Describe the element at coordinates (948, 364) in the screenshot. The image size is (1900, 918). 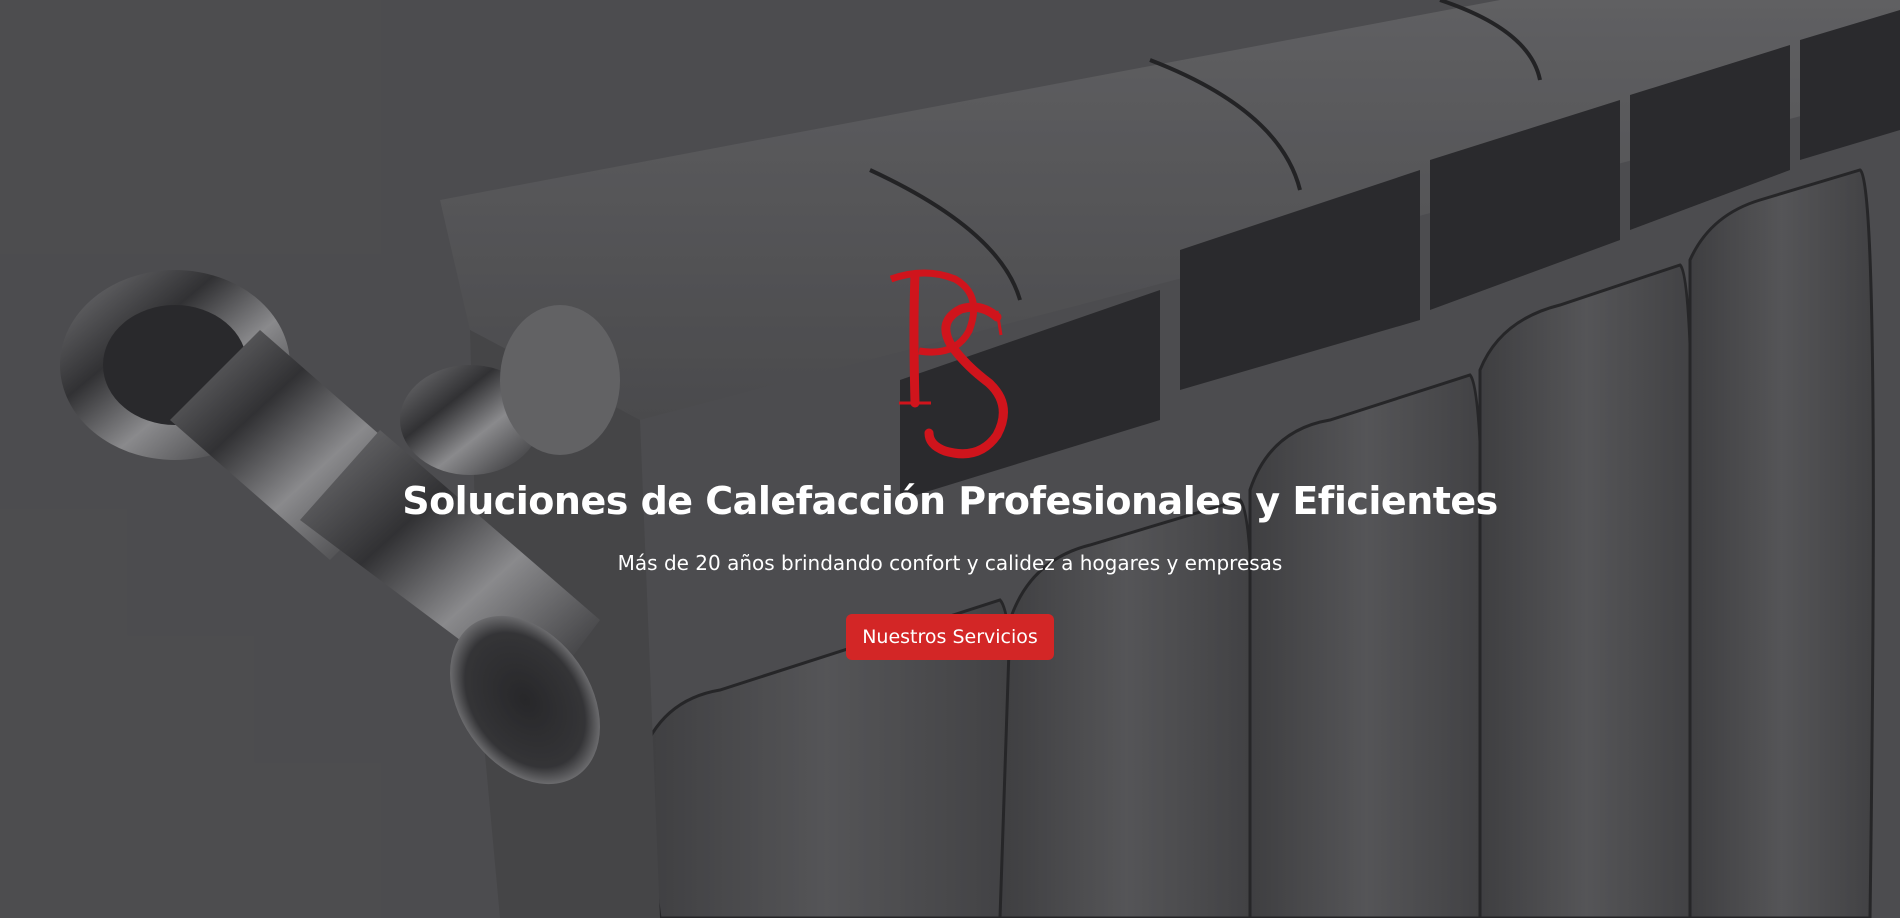
I see `ps-logo` at that location.